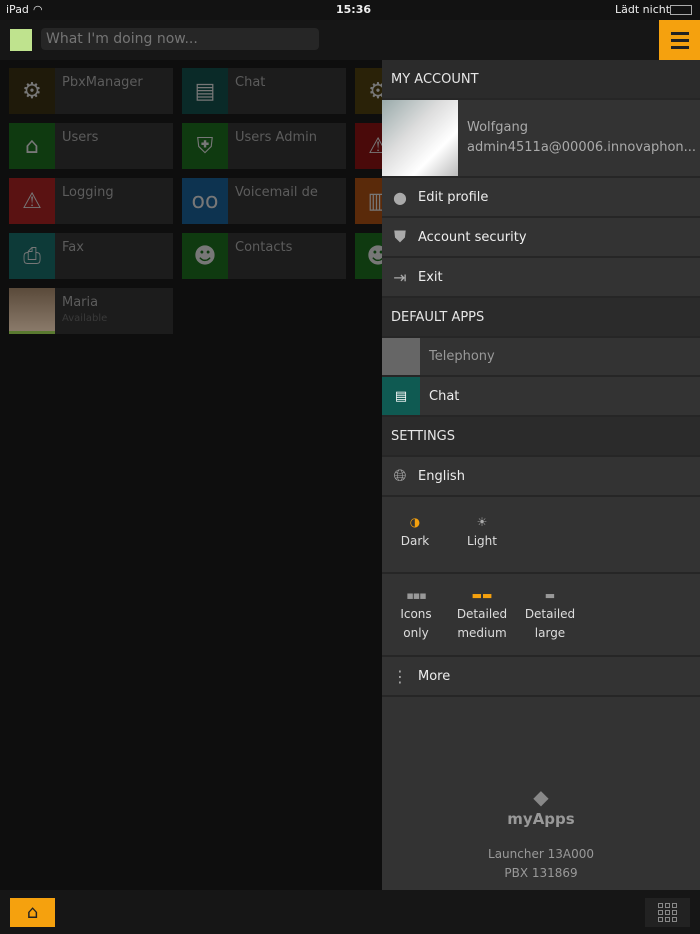 Image resolution: width=700 pixels, height=934 pixels. I want to click on battery-status: Lädt nicht, so click(643, 9).